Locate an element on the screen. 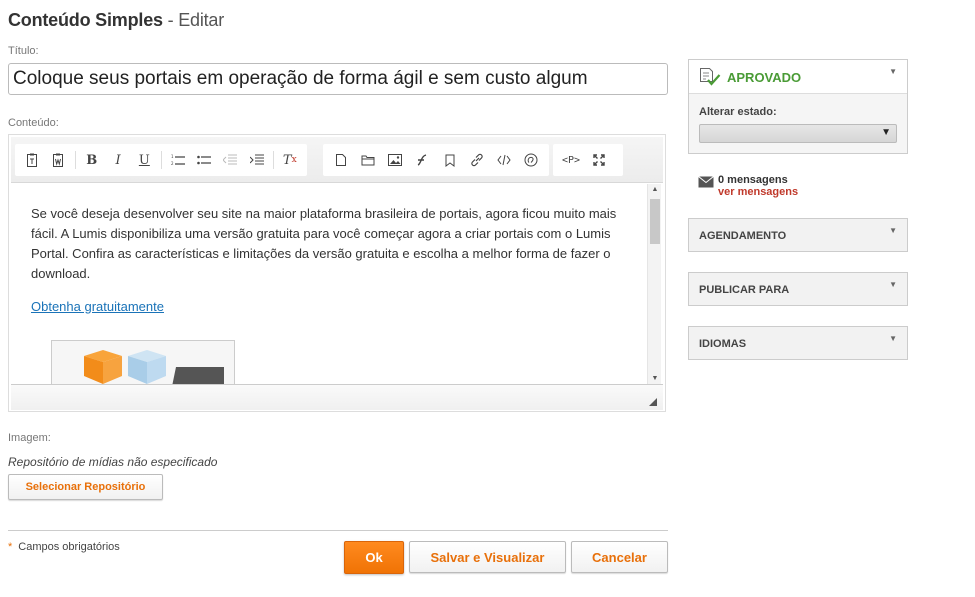  publish-to-panel: PUBLICAR PARA ▼ is located at coordinates (798, 289).